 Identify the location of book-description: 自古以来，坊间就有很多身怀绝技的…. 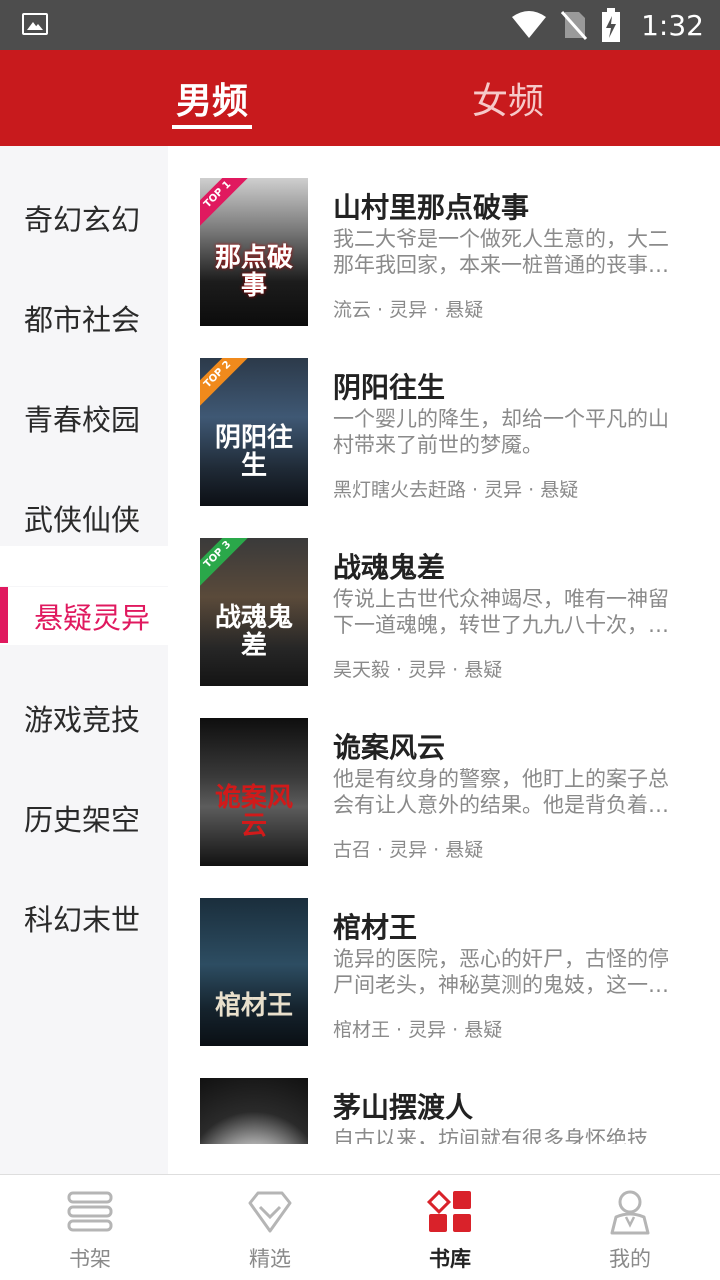
(490, 1135).